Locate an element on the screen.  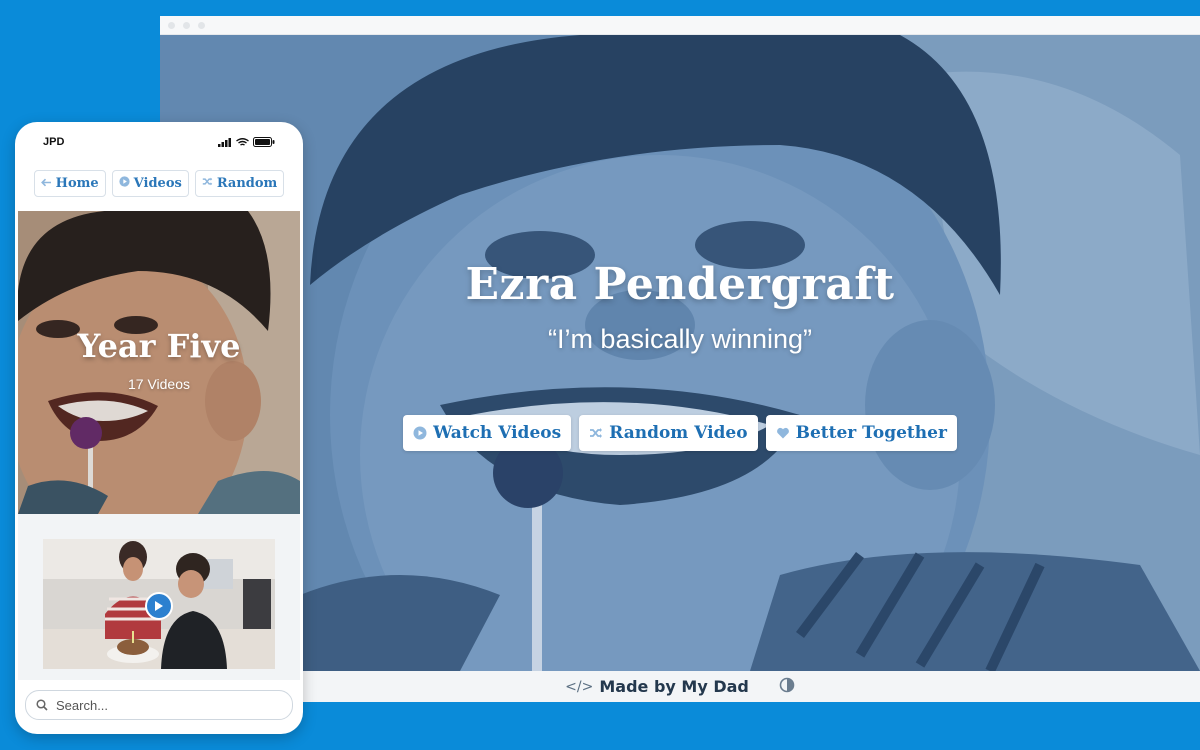
made-by-link: </> Made by My Dad is located at coordinates (657, 686).